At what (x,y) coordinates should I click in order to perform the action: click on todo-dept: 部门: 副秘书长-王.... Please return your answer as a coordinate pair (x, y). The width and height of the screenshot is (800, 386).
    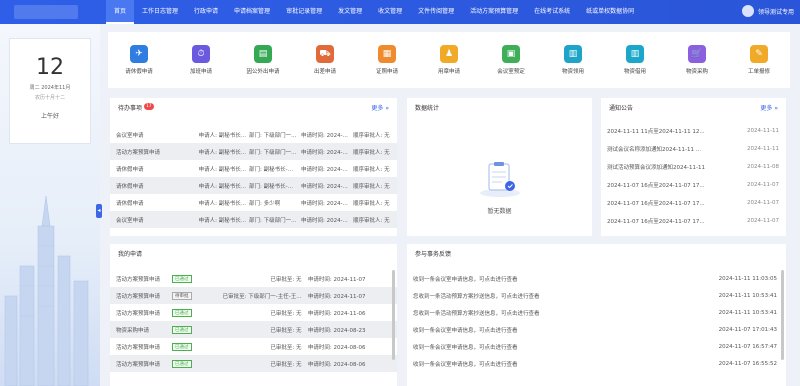
    Looking at the image, I should click on (273, 186).